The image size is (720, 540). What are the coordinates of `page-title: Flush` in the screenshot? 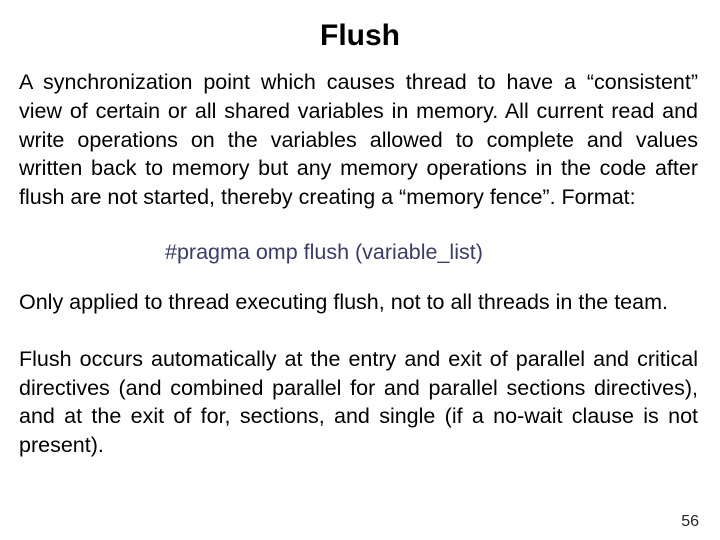 It's located at (360, 35).